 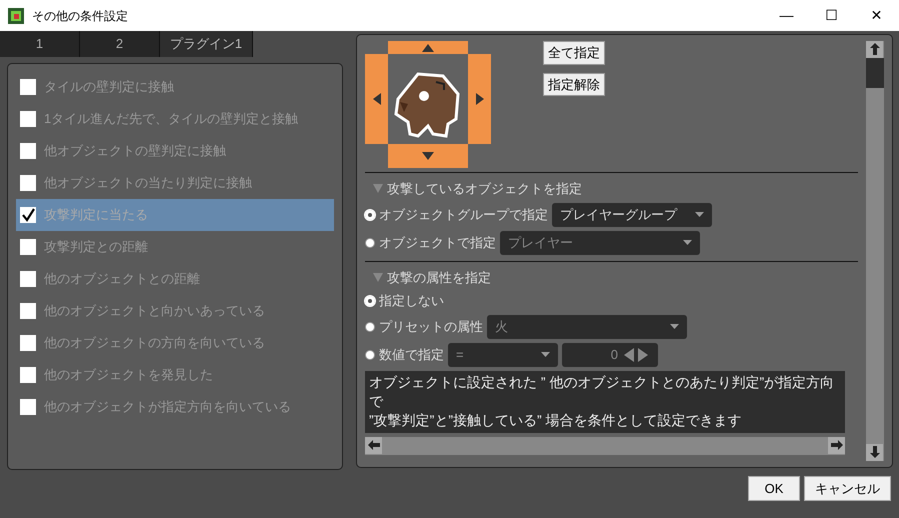 I want to click on condition-item: 他オブジェクトの当たり判定に接触, so click(x=175, y=183).